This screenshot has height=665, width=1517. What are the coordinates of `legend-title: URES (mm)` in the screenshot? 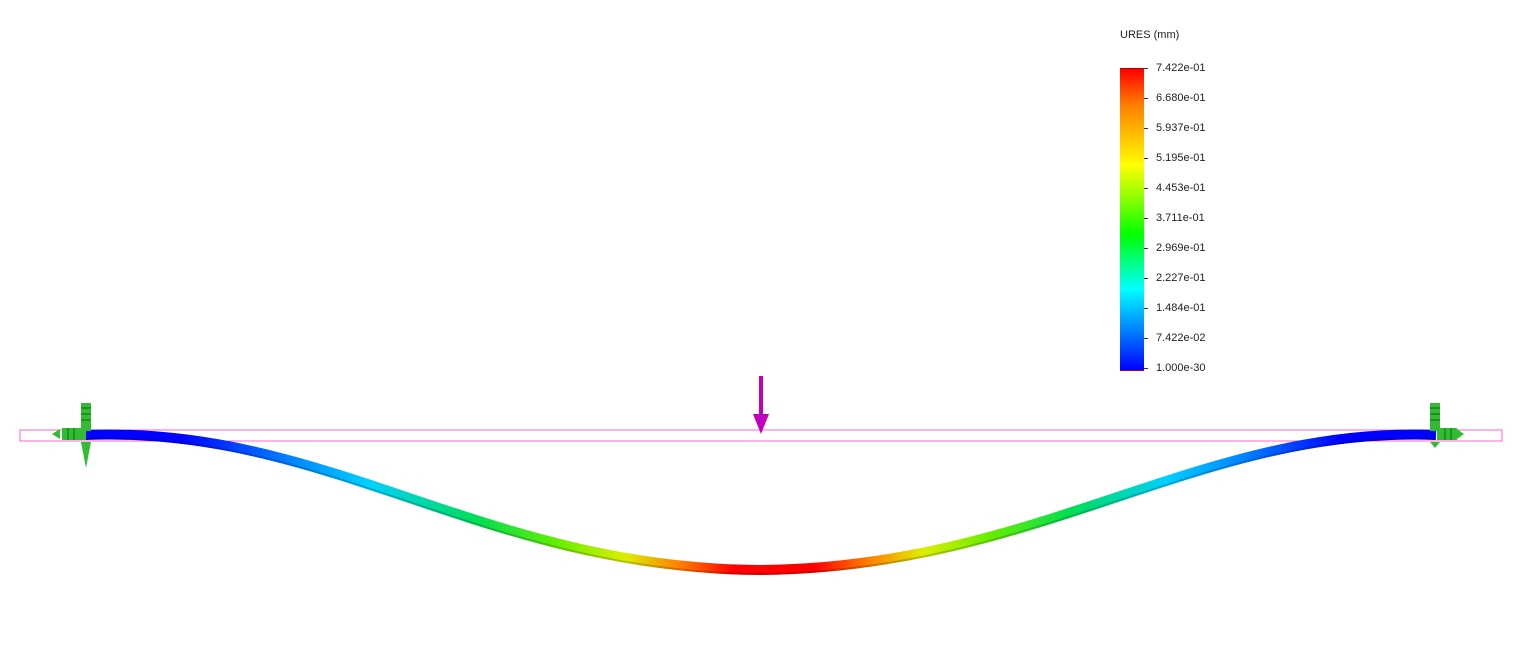 It's located at (1150, 35).